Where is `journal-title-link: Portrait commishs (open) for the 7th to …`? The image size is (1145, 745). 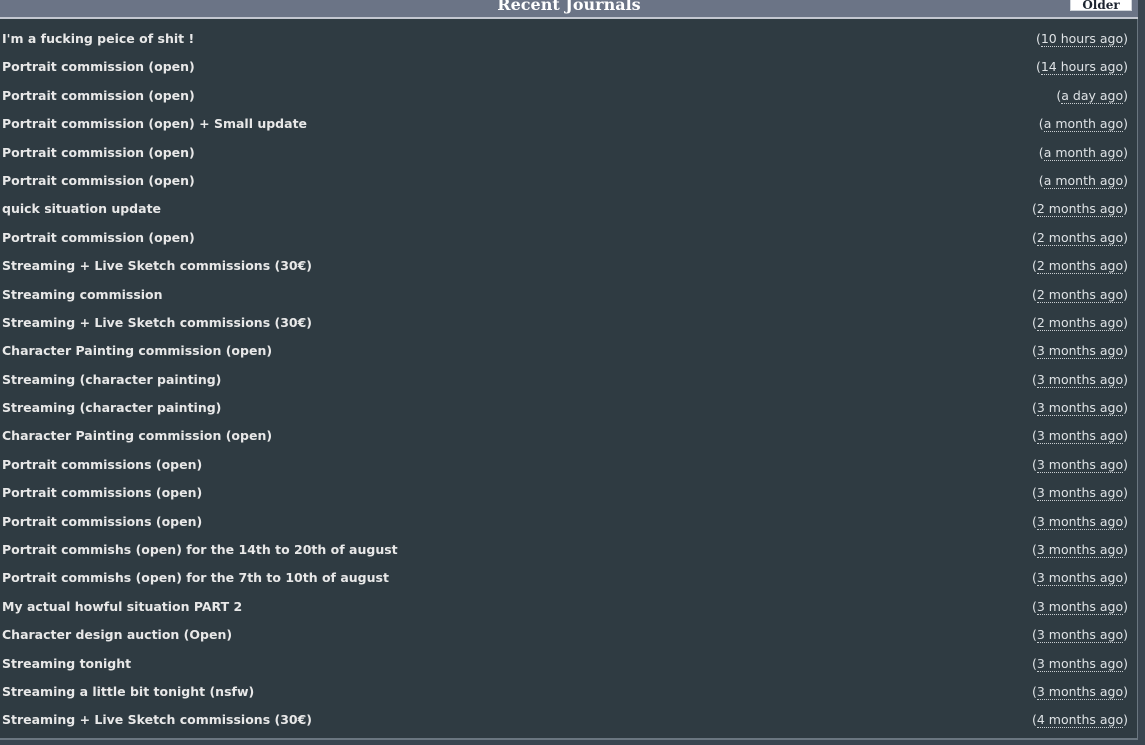
journal-title-link: Portrait commishs (open) for the 7th to … is located at coordinates (195, 577).